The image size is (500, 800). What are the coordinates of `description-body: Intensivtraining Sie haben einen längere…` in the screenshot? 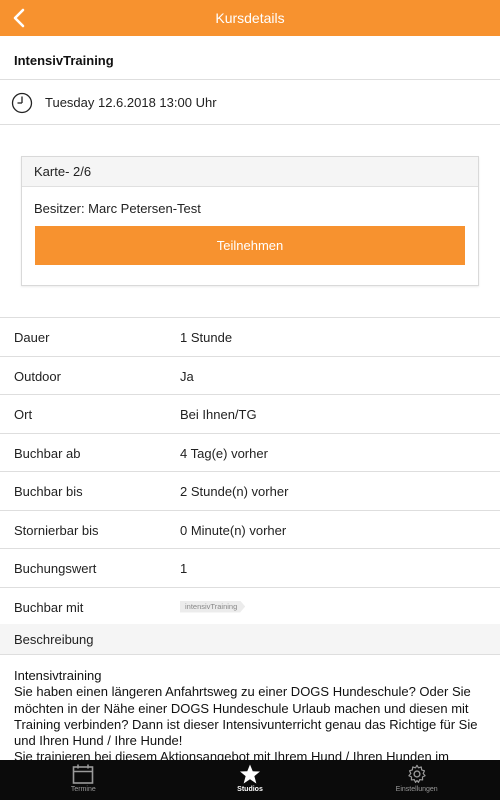 It's located at (251, 717).